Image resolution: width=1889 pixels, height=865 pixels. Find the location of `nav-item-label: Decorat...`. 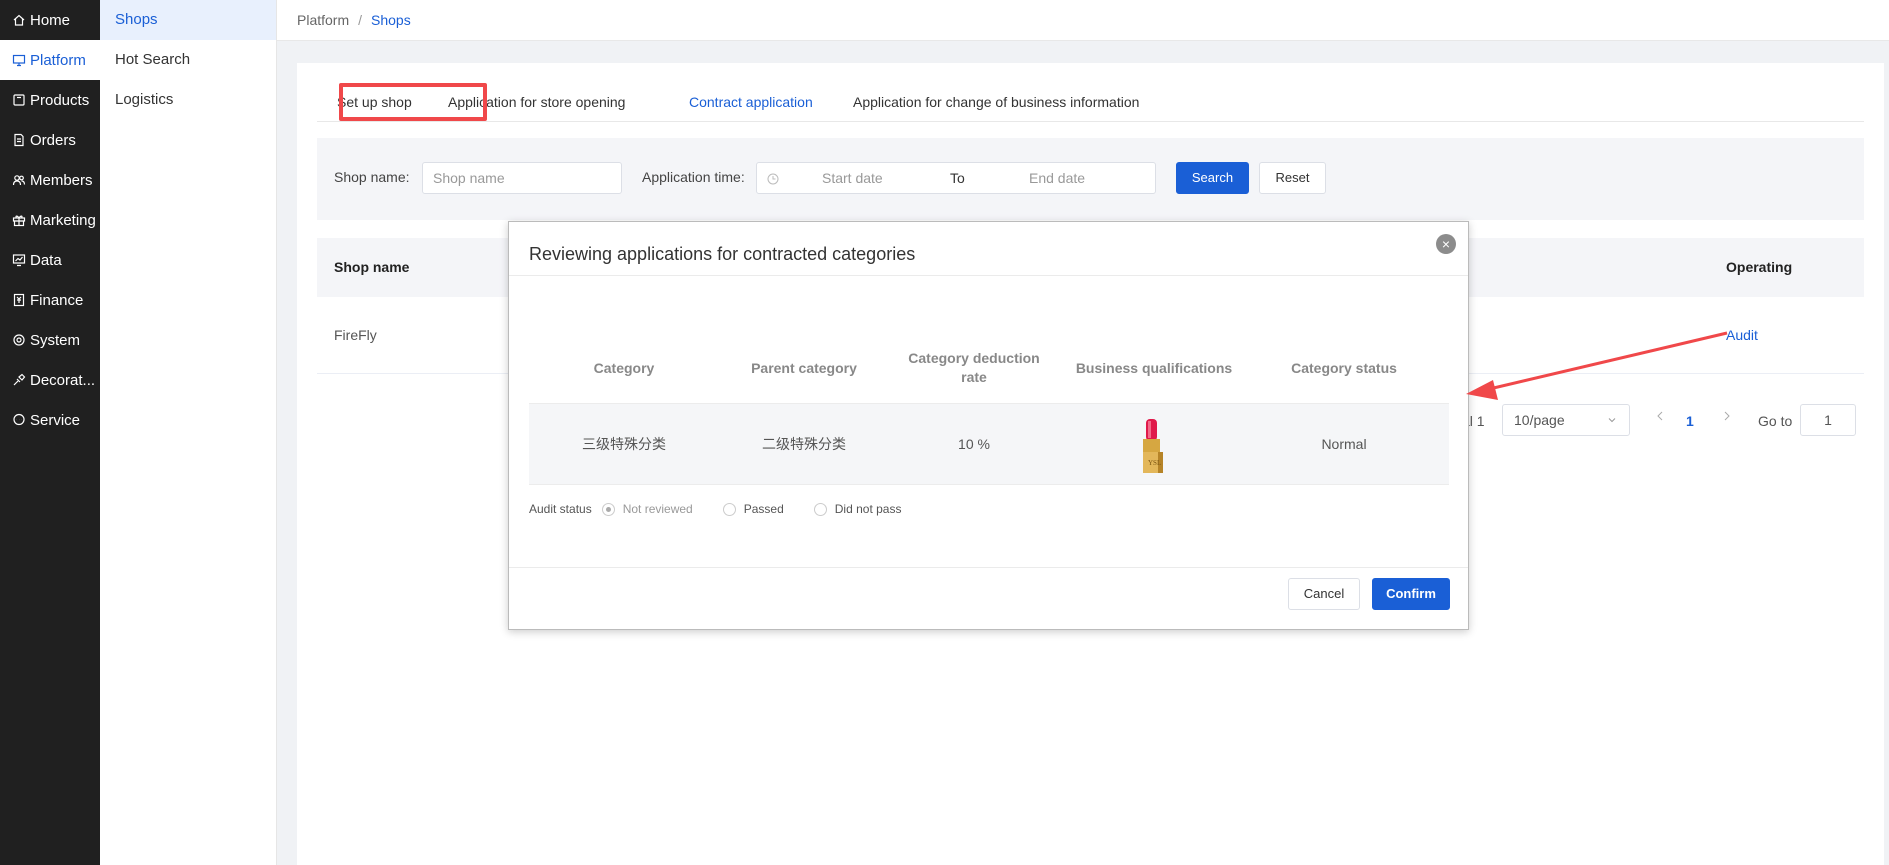

nav-item-label: Decorat... is located at coordinates (63, 380).